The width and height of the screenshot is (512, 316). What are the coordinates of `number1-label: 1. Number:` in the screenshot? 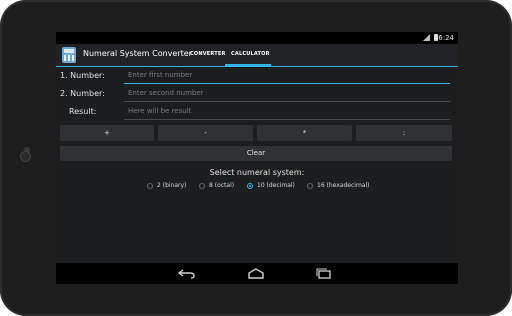 It's located at (82, 75).